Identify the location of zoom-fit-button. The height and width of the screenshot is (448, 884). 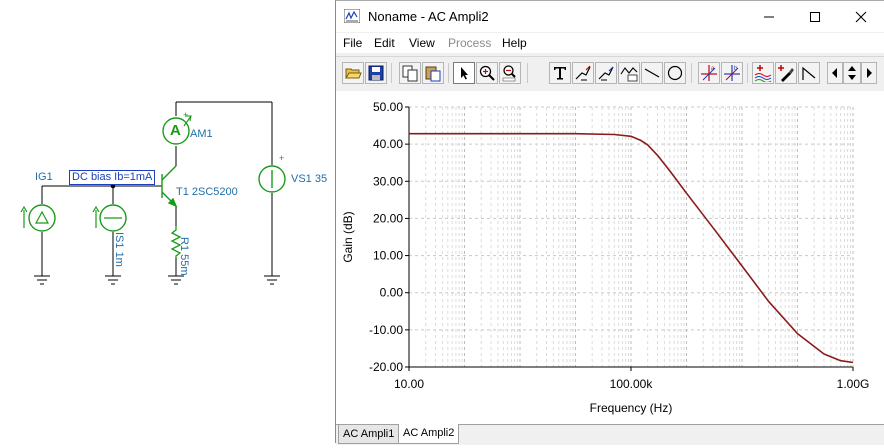
(510, 73).